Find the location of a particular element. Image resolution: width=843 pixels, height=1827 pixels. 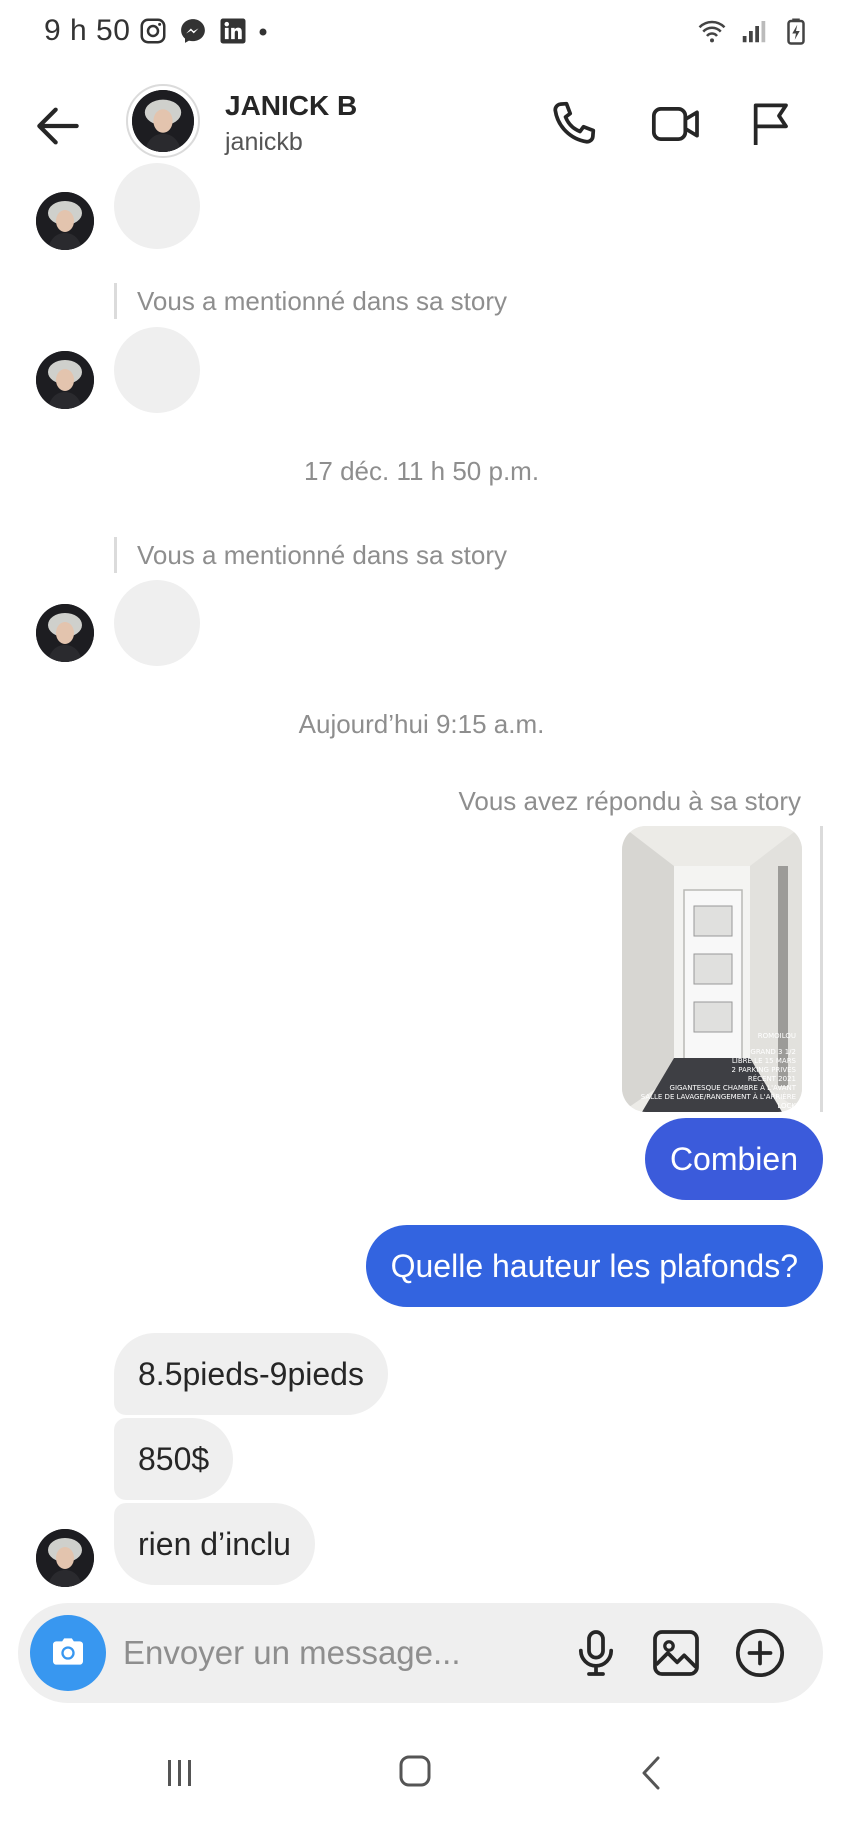

gallery-icon is located at coordinates (676, 1653).